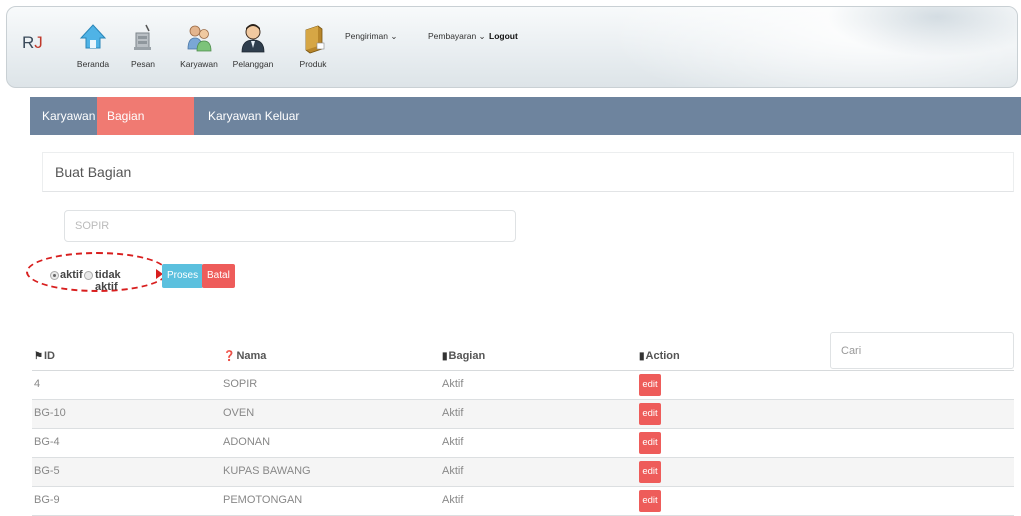 The image size is (1021, 516). Describe the element at coordinates (199, 38) in the screenshot. I see `employees-icon` at that location.